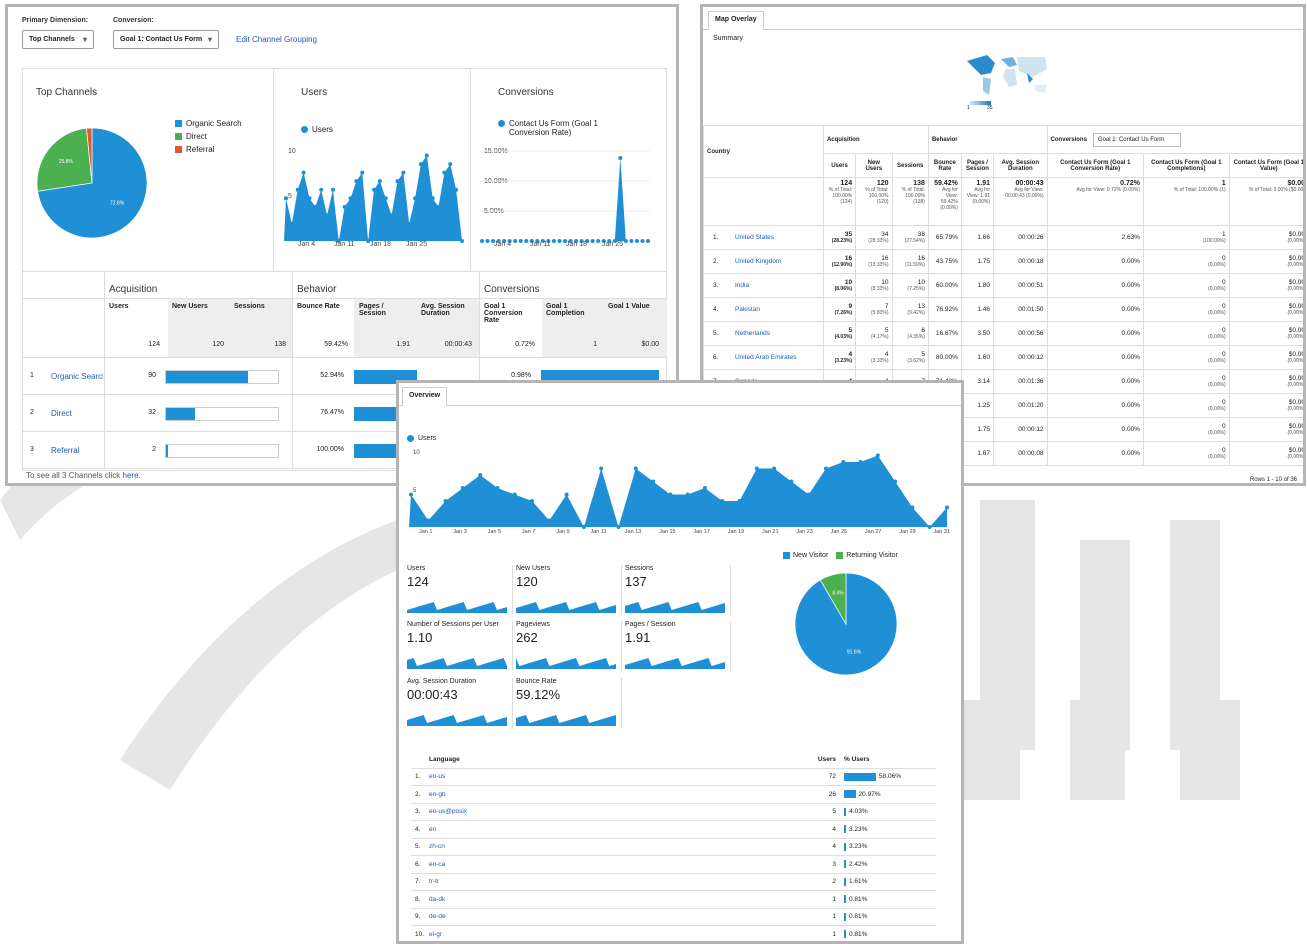 The width and height of the screenshot is (1307, 944). Describe the element at coordinates (569, 703) in the screenshot. I see `metric-tile: Bounce Rate 59.12%` at that location.